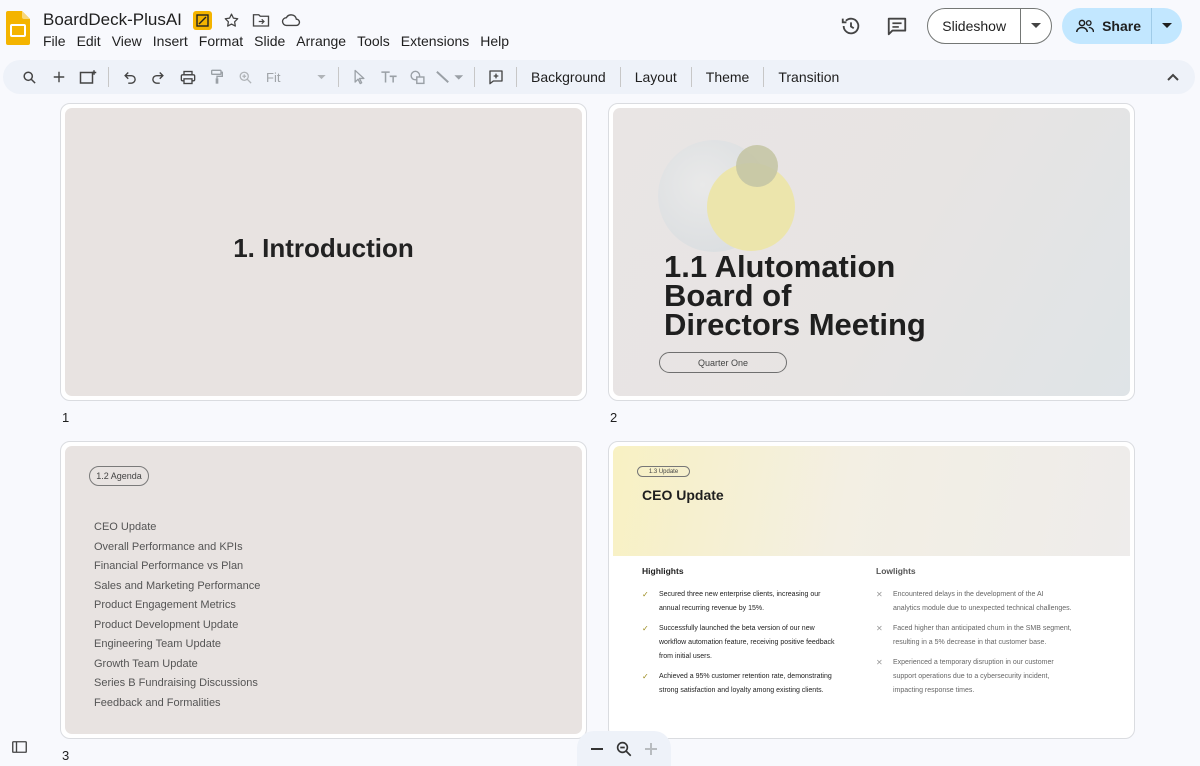 The width and height of the screenshot is (1200, 766). Describe the element at coordinates (438, 41) in the screenshot. I see `menu-extensions: Extensions` at that location.